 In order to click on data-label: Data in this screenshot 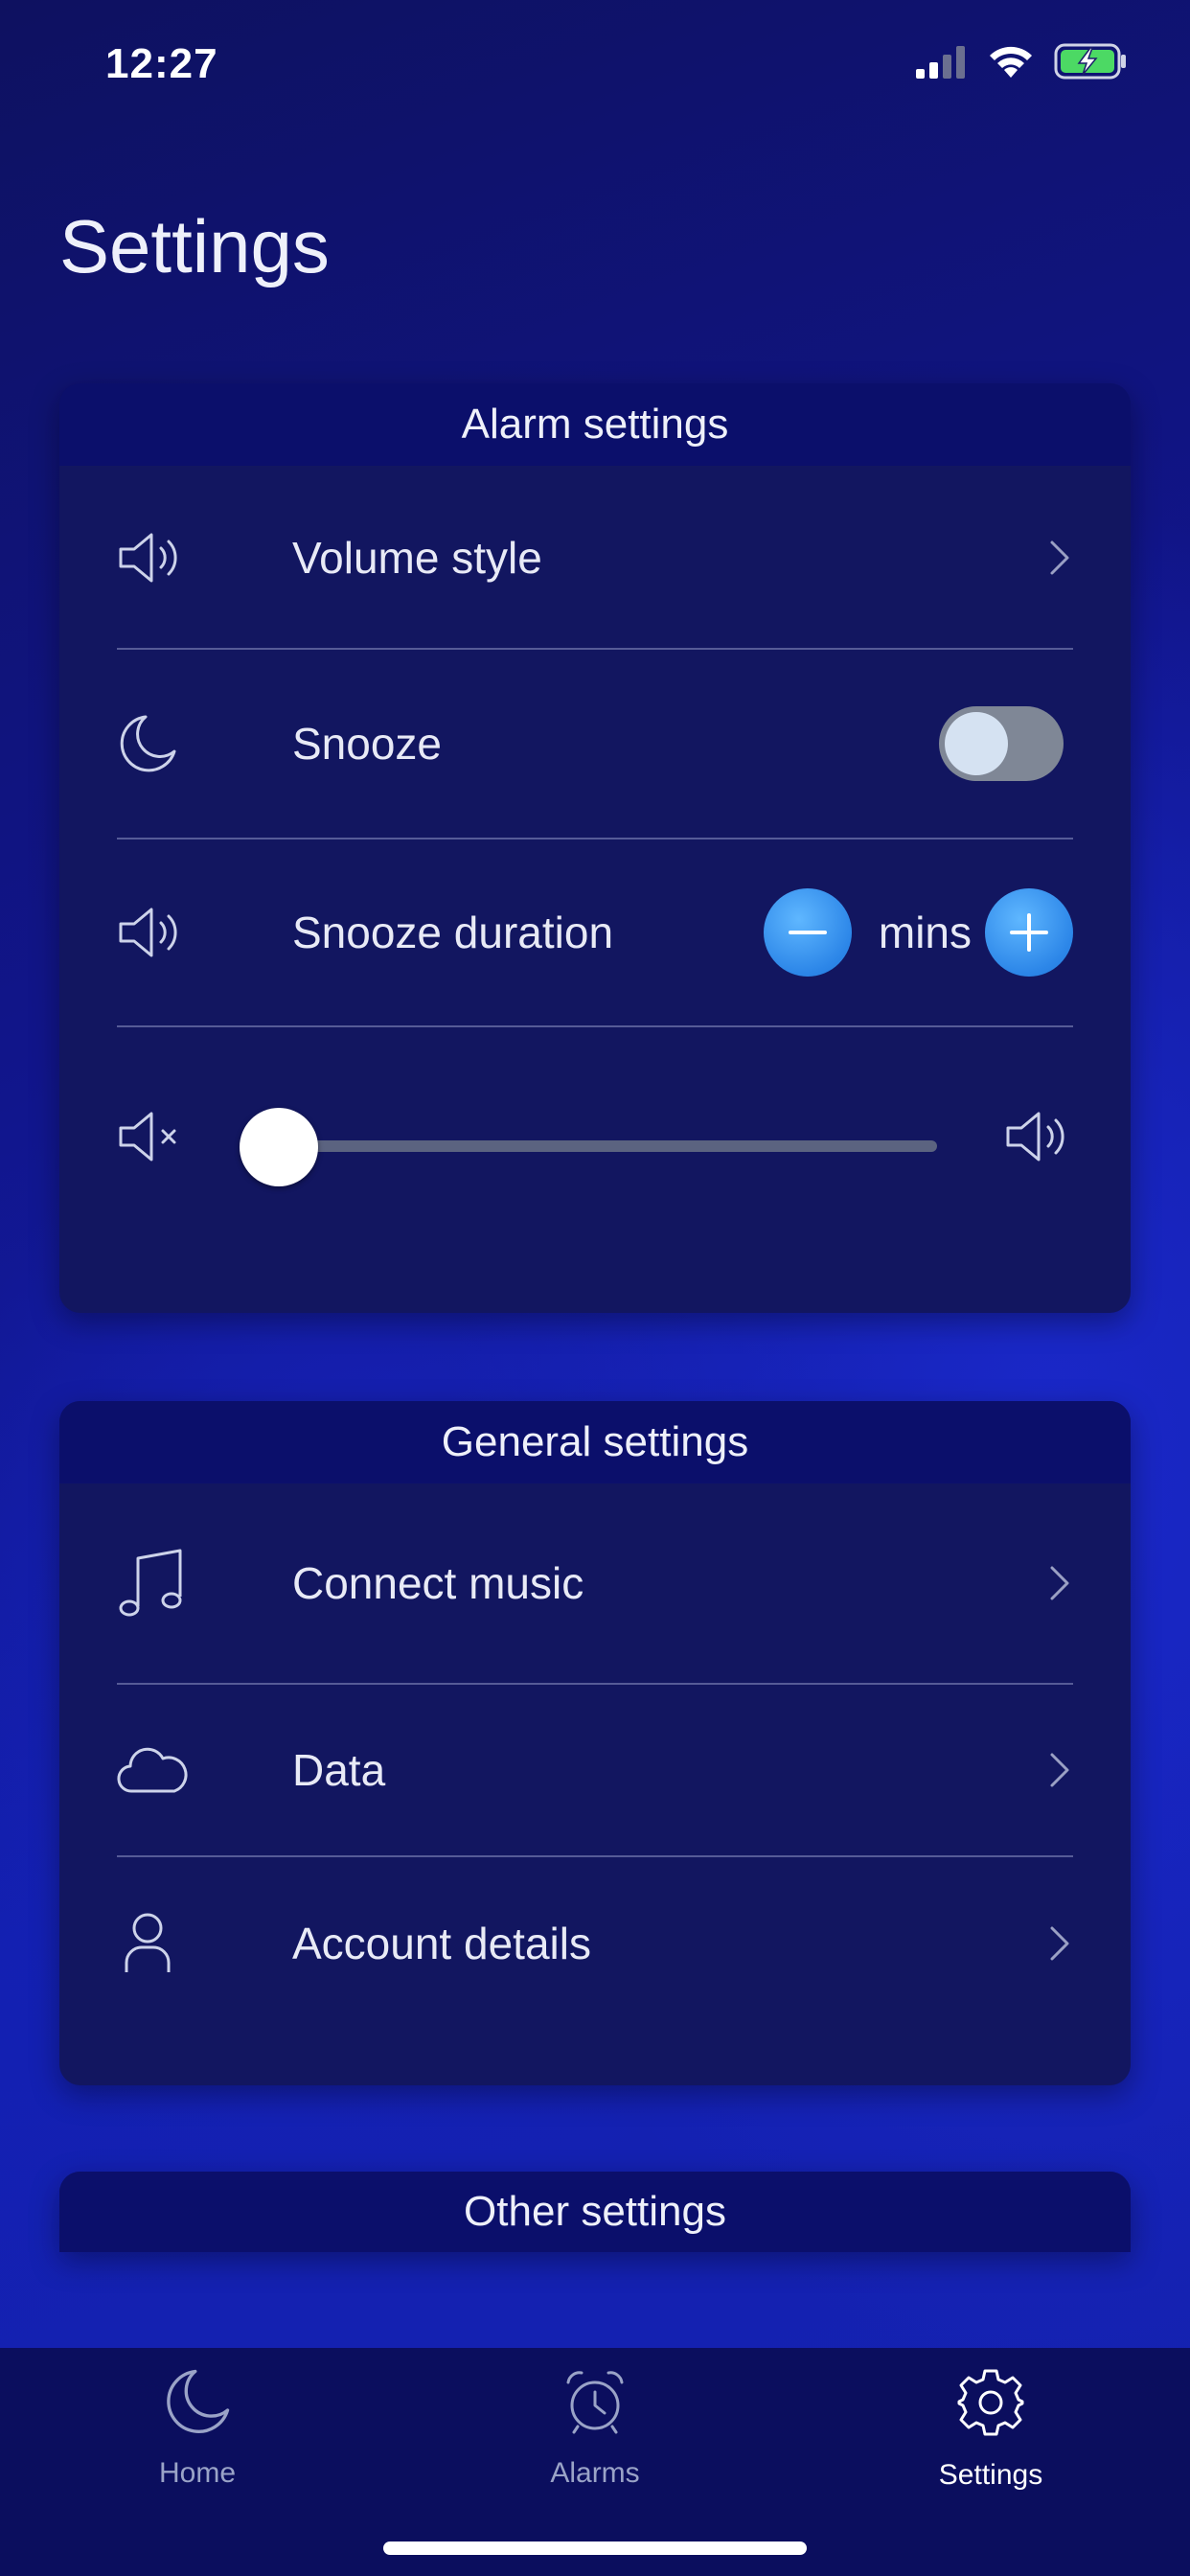, I will do `click(339, 1770)`.